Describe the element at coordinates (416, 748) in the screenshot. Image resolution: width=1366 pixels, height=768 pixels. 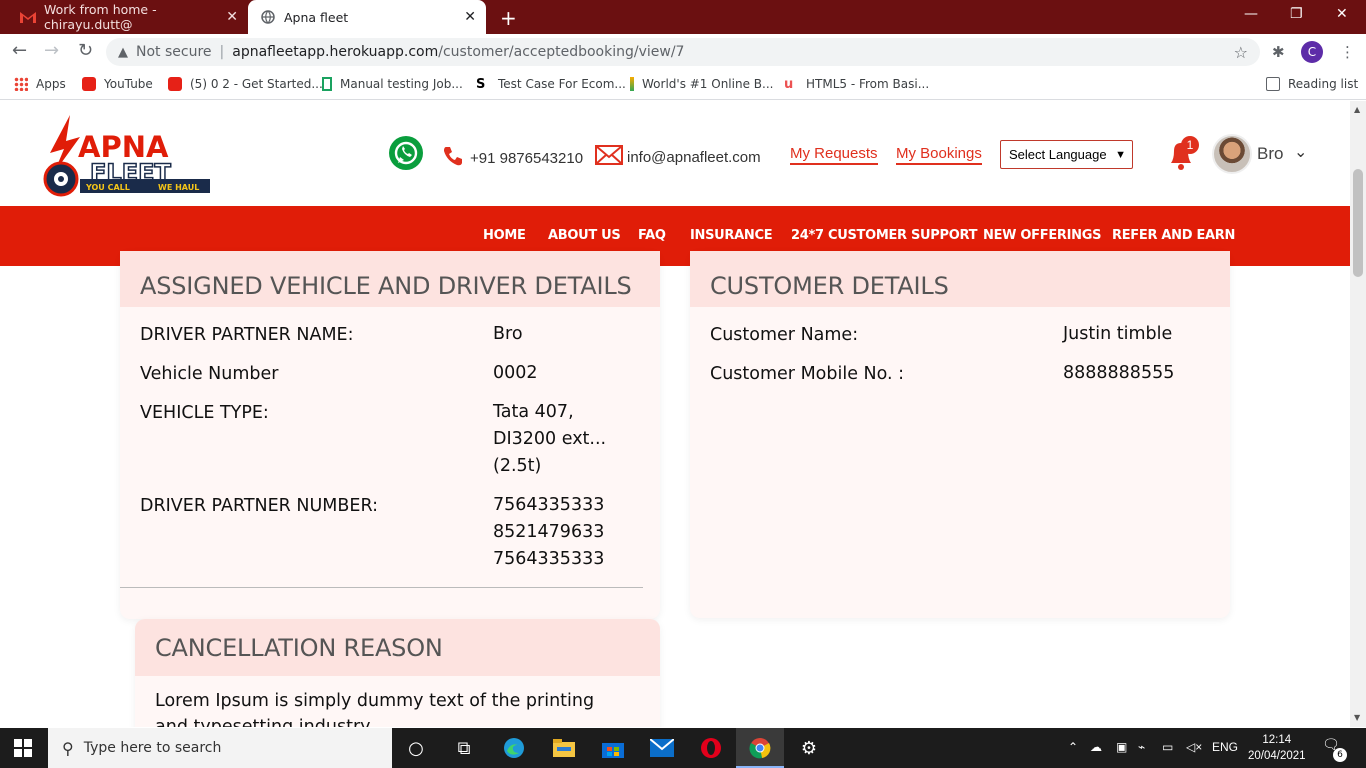
I see `cortana-icon: ○` at that location.